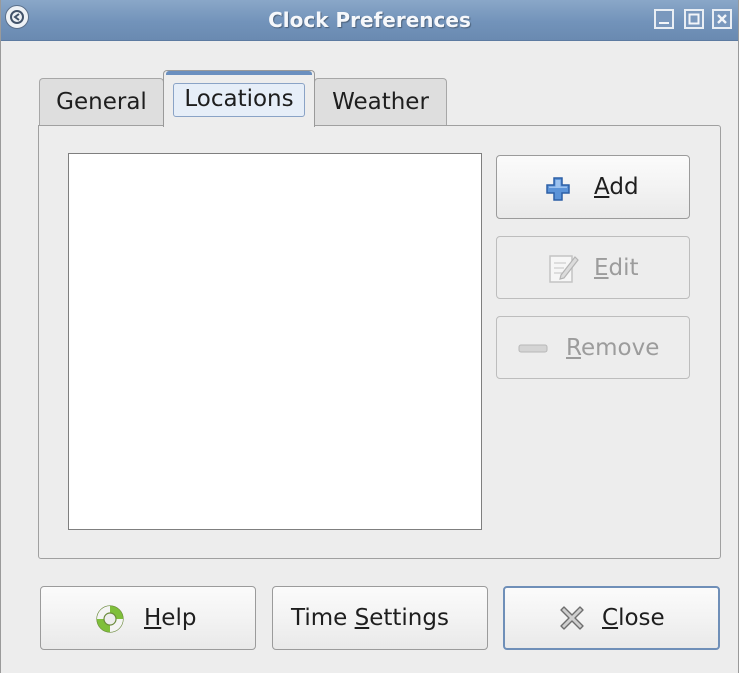 The width and height of the screenshot is (739, 673). Describe the element at coordinates (593, 267) in the screenshot. I see `edit-button: Edit` at that location.